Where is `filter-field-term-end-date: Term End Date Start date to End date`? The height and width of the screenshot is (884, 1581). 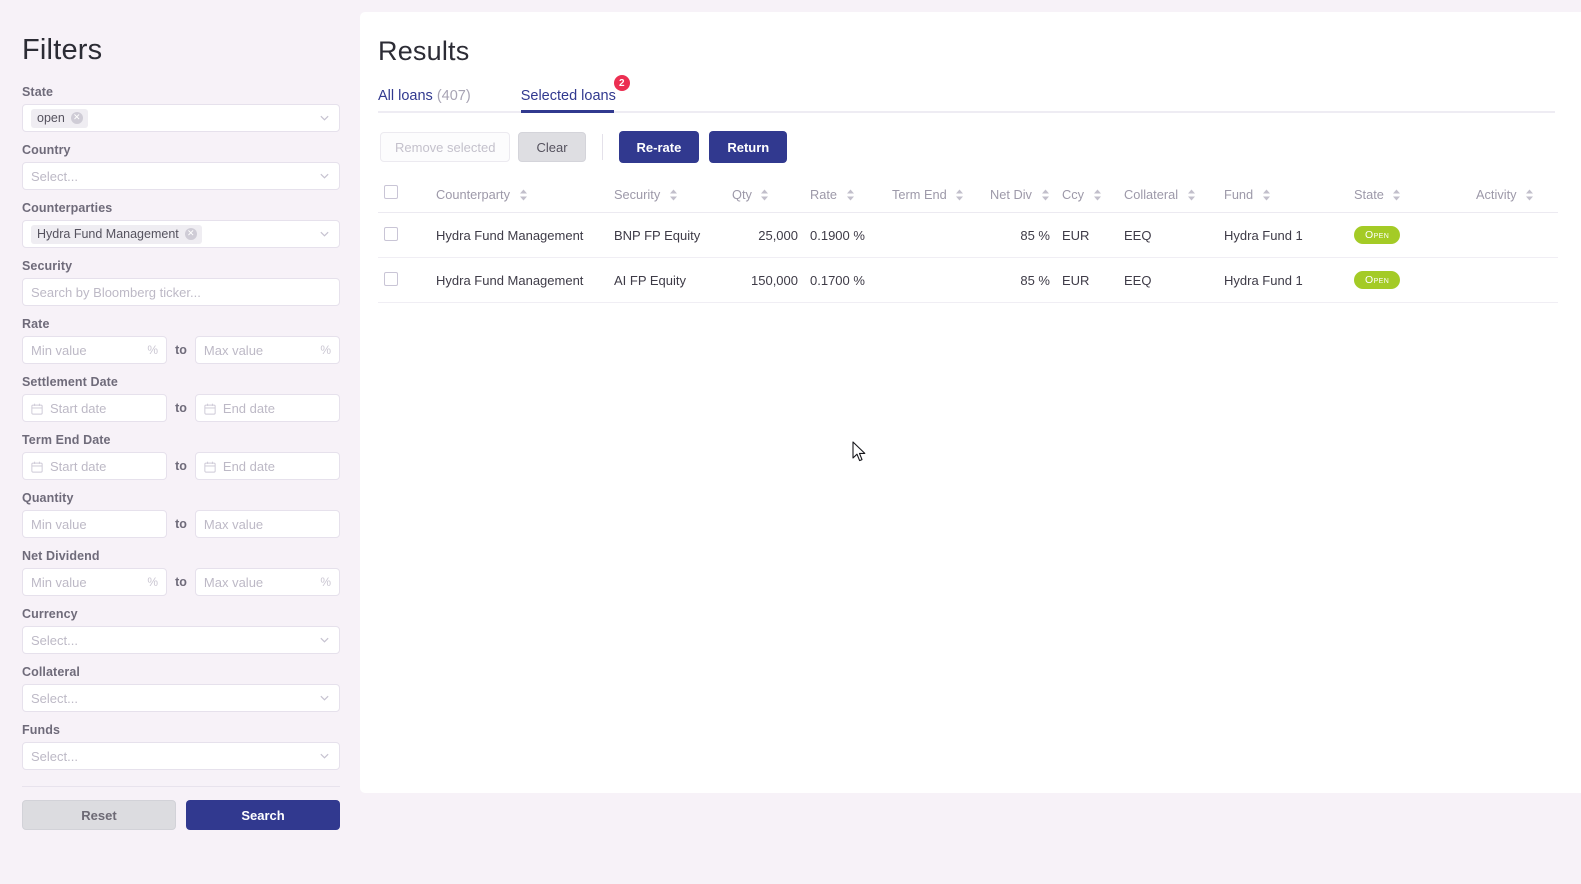
filter-field-term-end-date: Term End Date Start date to End date is located at coordinates (181, 456).